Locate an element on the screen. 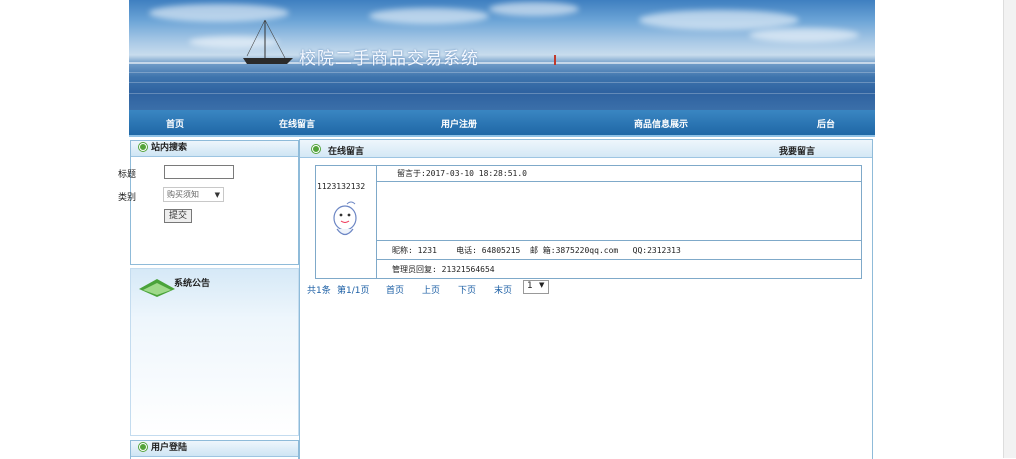 The image size is (1016, 459). login-panel-title: 用户登陆 is located at coordinates (169, 448).